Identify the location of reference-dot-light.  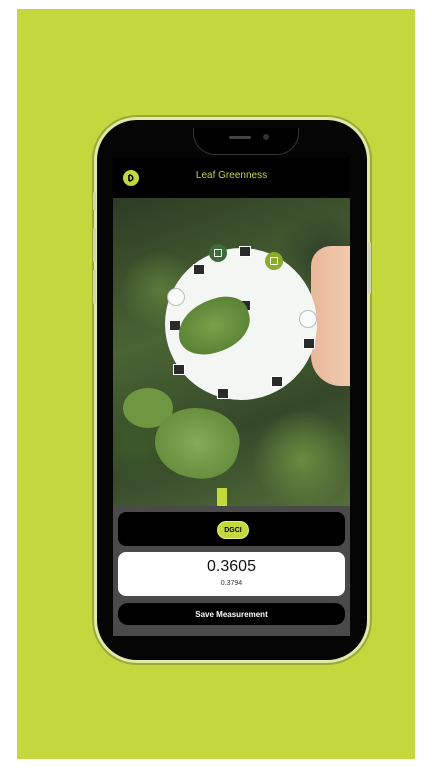
(274, 261).